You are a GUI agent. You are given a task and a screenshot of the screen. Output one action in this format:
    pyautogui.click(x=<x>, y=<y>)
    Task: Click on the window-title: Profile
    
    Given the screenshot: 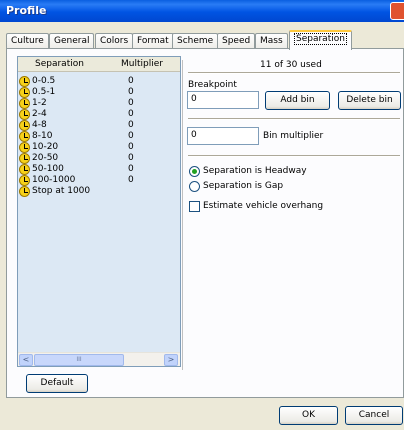 What is the action you would take?
    pyautogui.click(x=26, y=10)
    